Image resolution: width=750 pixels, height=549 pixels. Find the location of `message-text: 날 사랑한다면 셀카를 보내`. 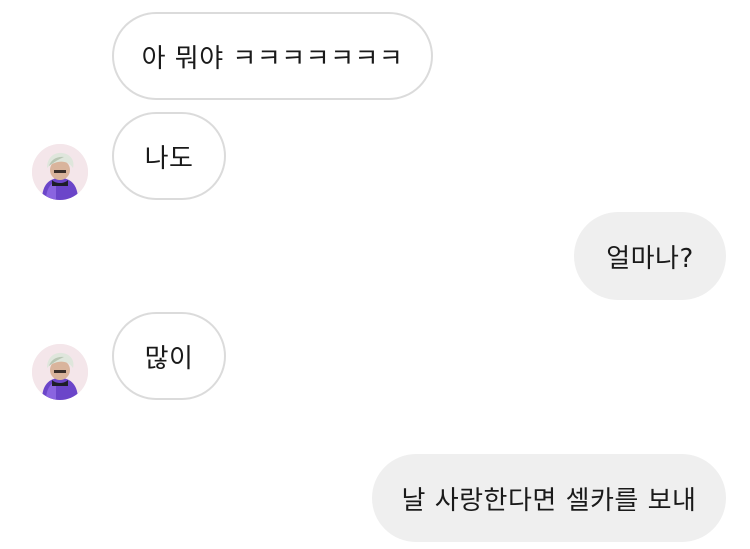

message-text: 날 사랑한다면 셀카를 보내 is located at coordinates (549, 500).